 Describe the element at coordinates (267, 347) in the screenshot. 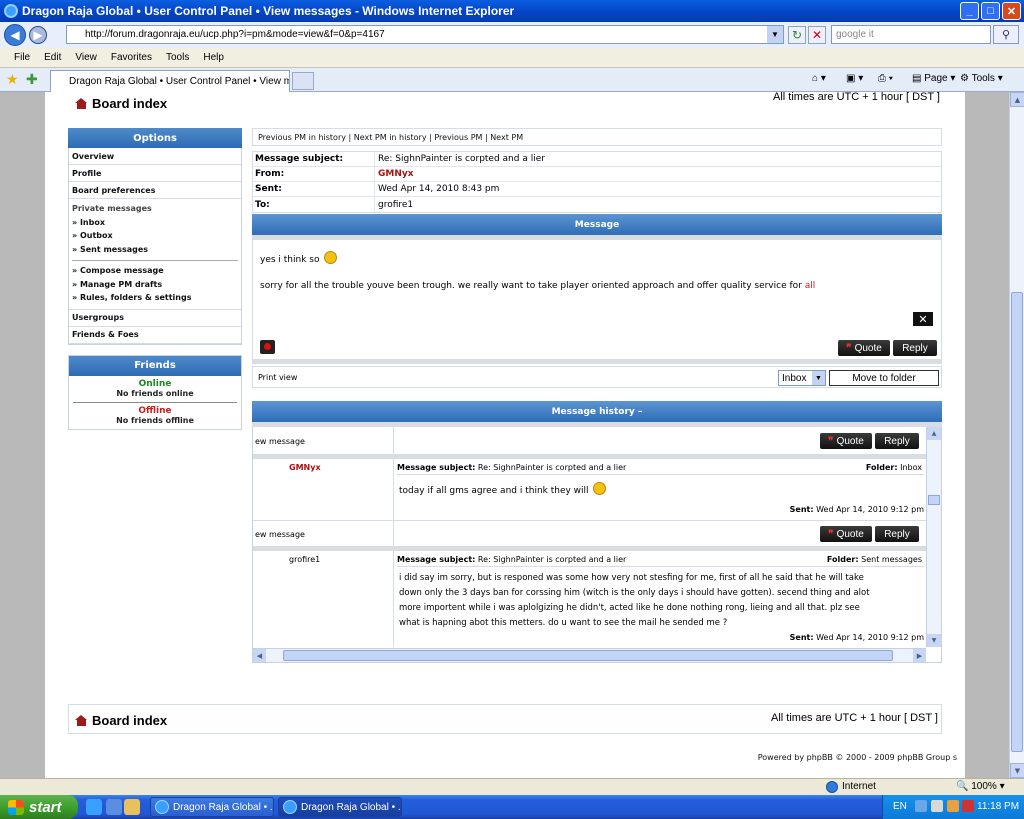

I see `profile-icon` at that location.